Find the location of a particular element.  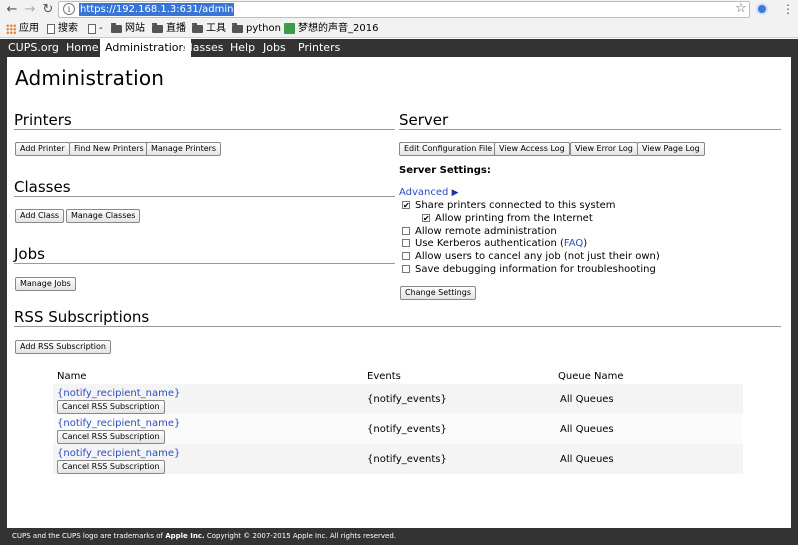

apple-brand: Apple Inc. is located at coordinates (185, 536).